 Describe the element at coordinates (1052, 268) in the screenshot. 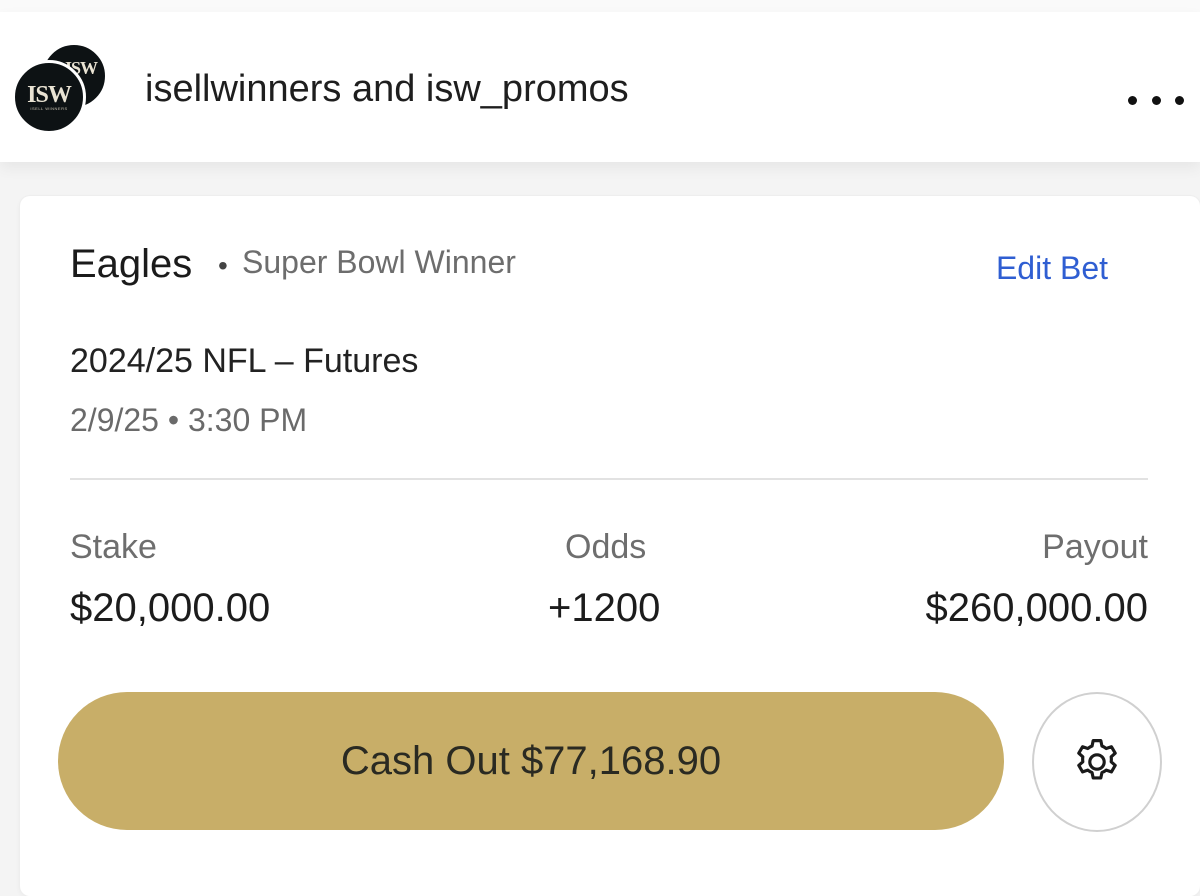

I see `edit-bet-link: Edit Bet` at that location.